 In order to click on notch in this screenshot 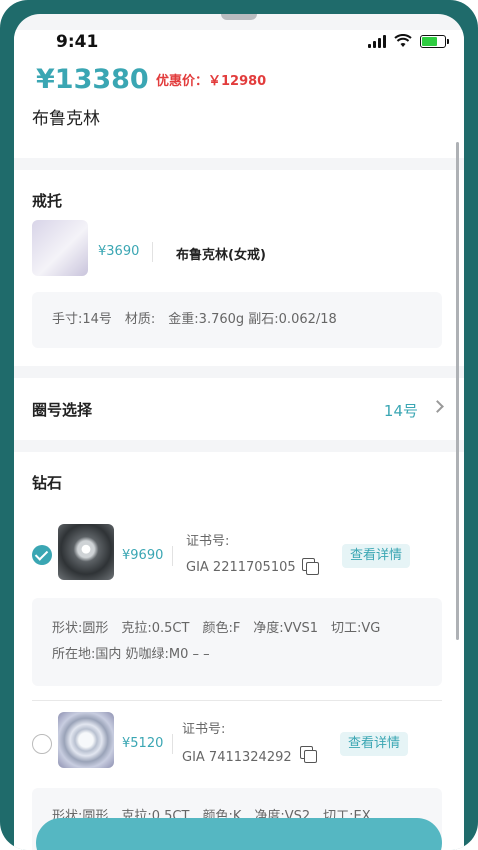, I will do `click(239, 17)`.